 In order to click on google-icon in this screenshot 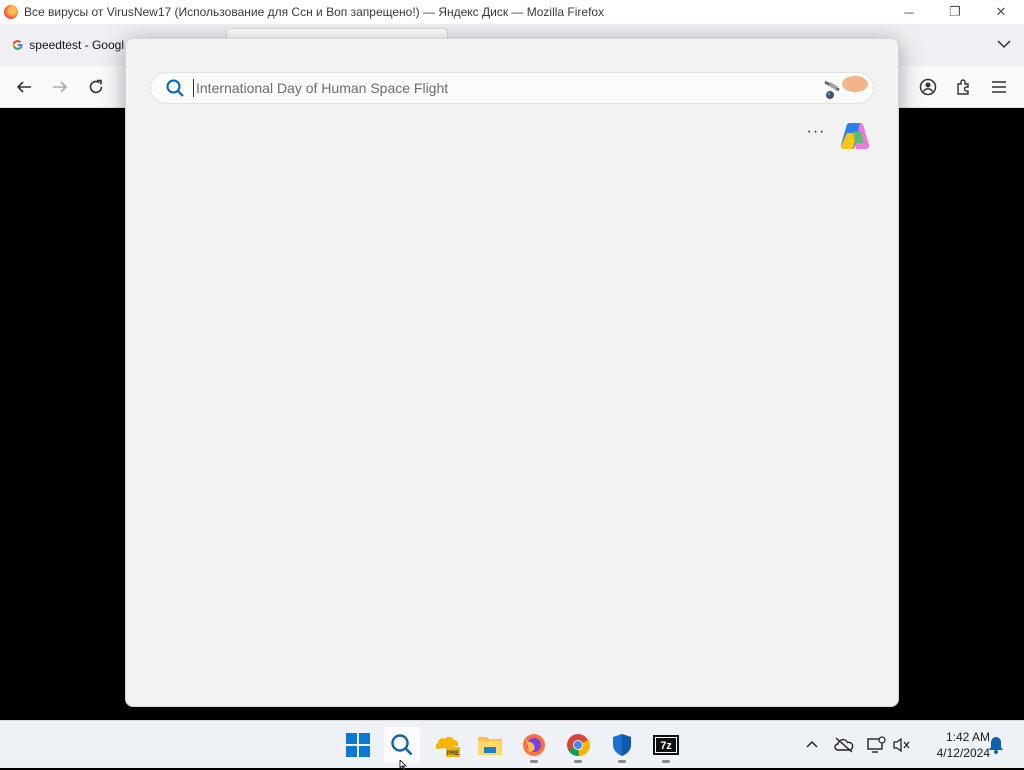, I will do `click(17, 45)`.